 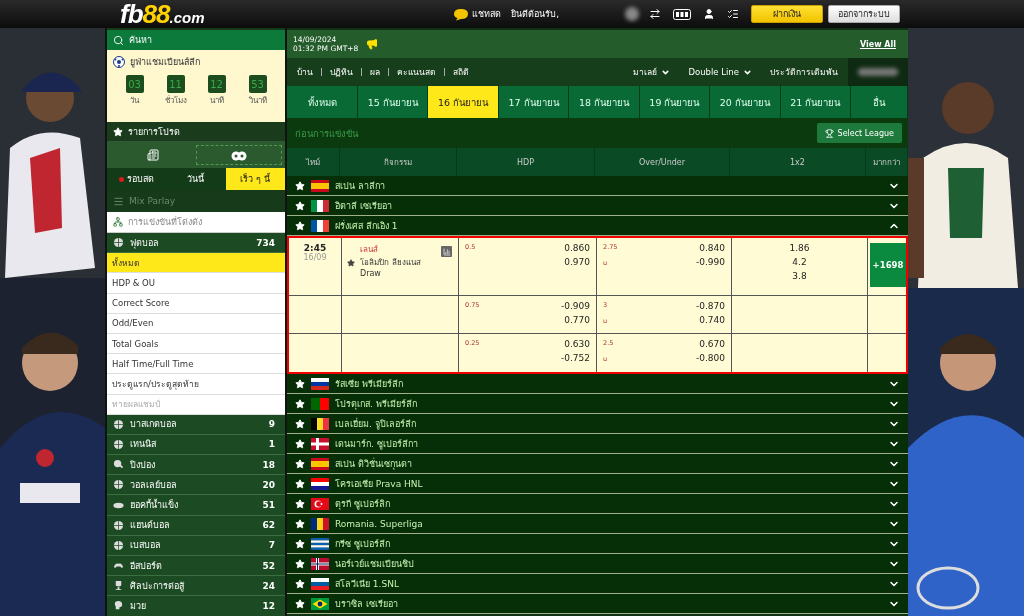 I want to click on market-item: Half Time/Full Time, so click(x=196, y=364).